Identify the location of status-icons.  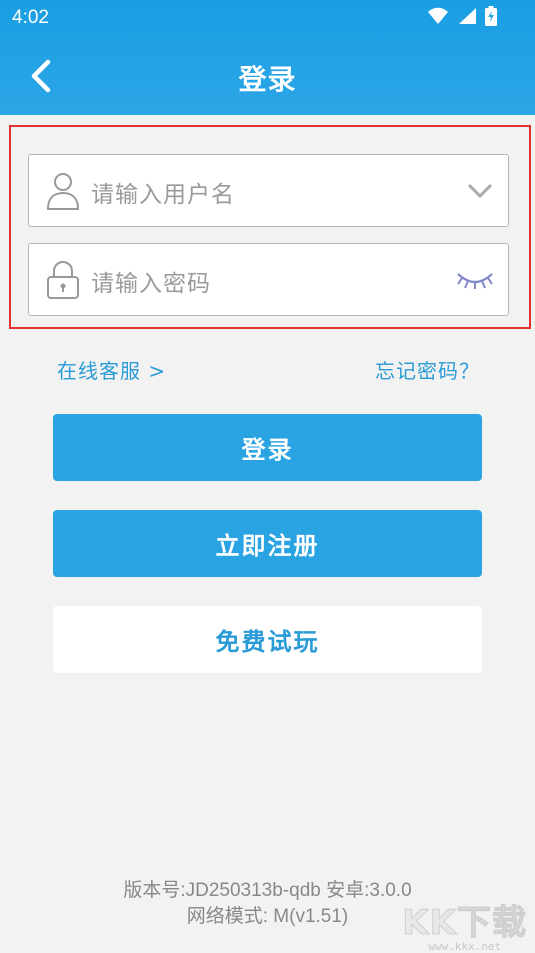
(462, 16).